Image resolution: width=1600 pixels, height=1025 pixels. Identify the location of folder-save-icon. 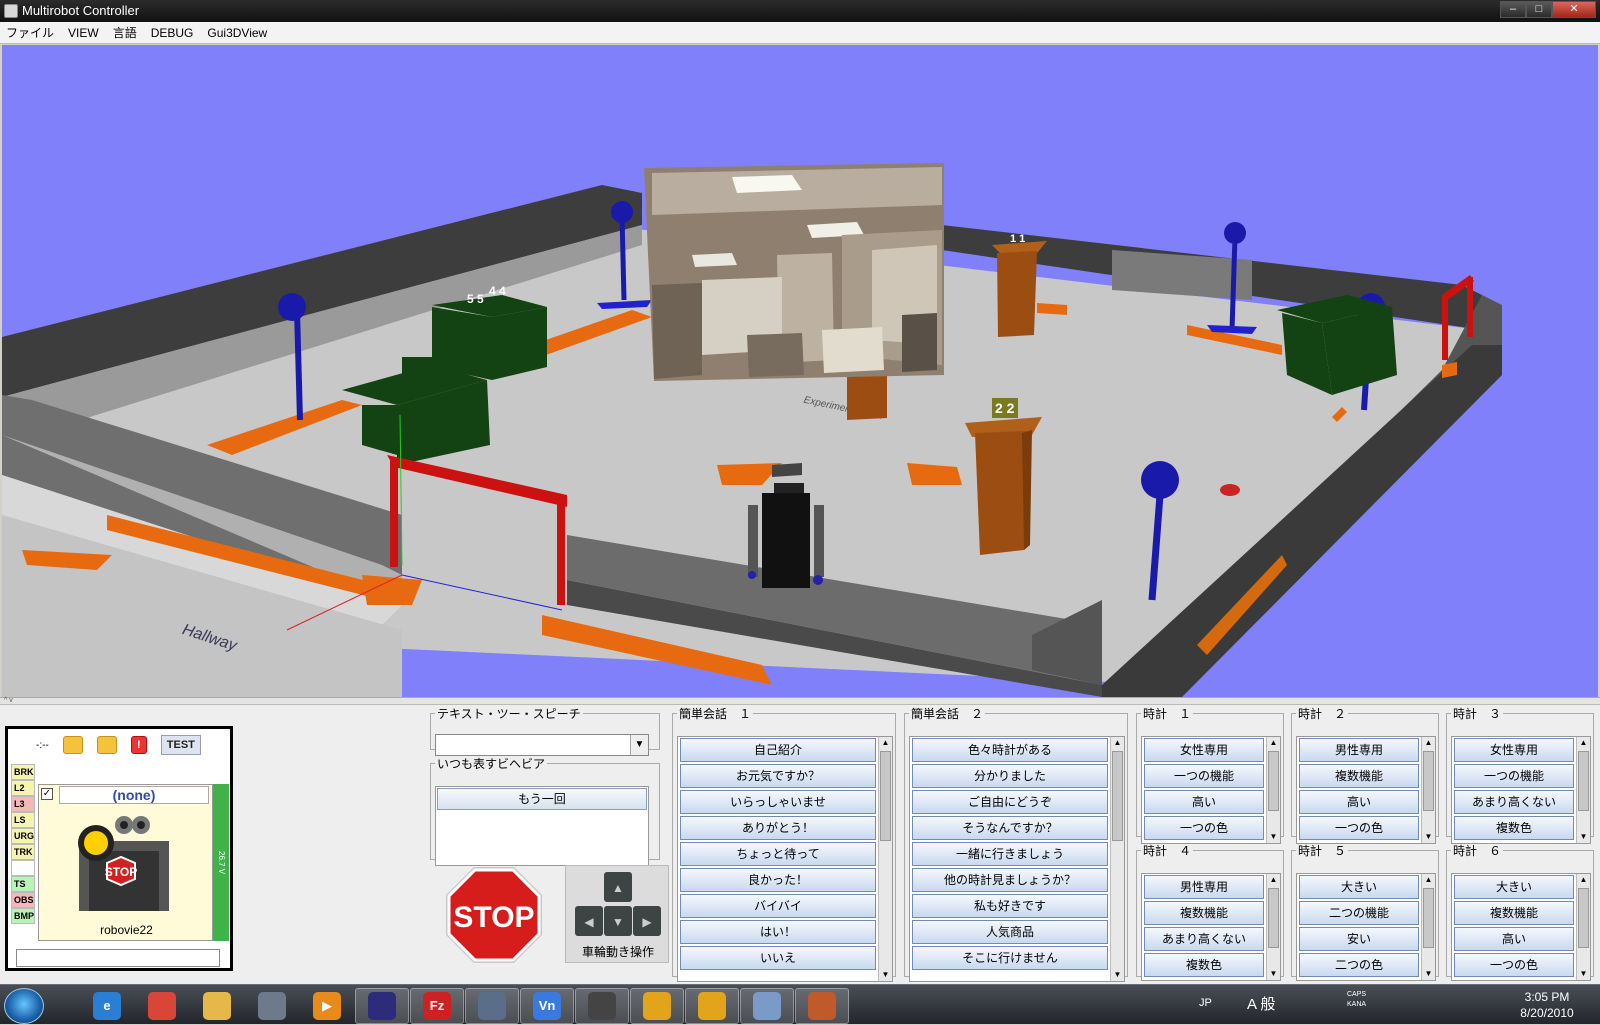
(106, 745).